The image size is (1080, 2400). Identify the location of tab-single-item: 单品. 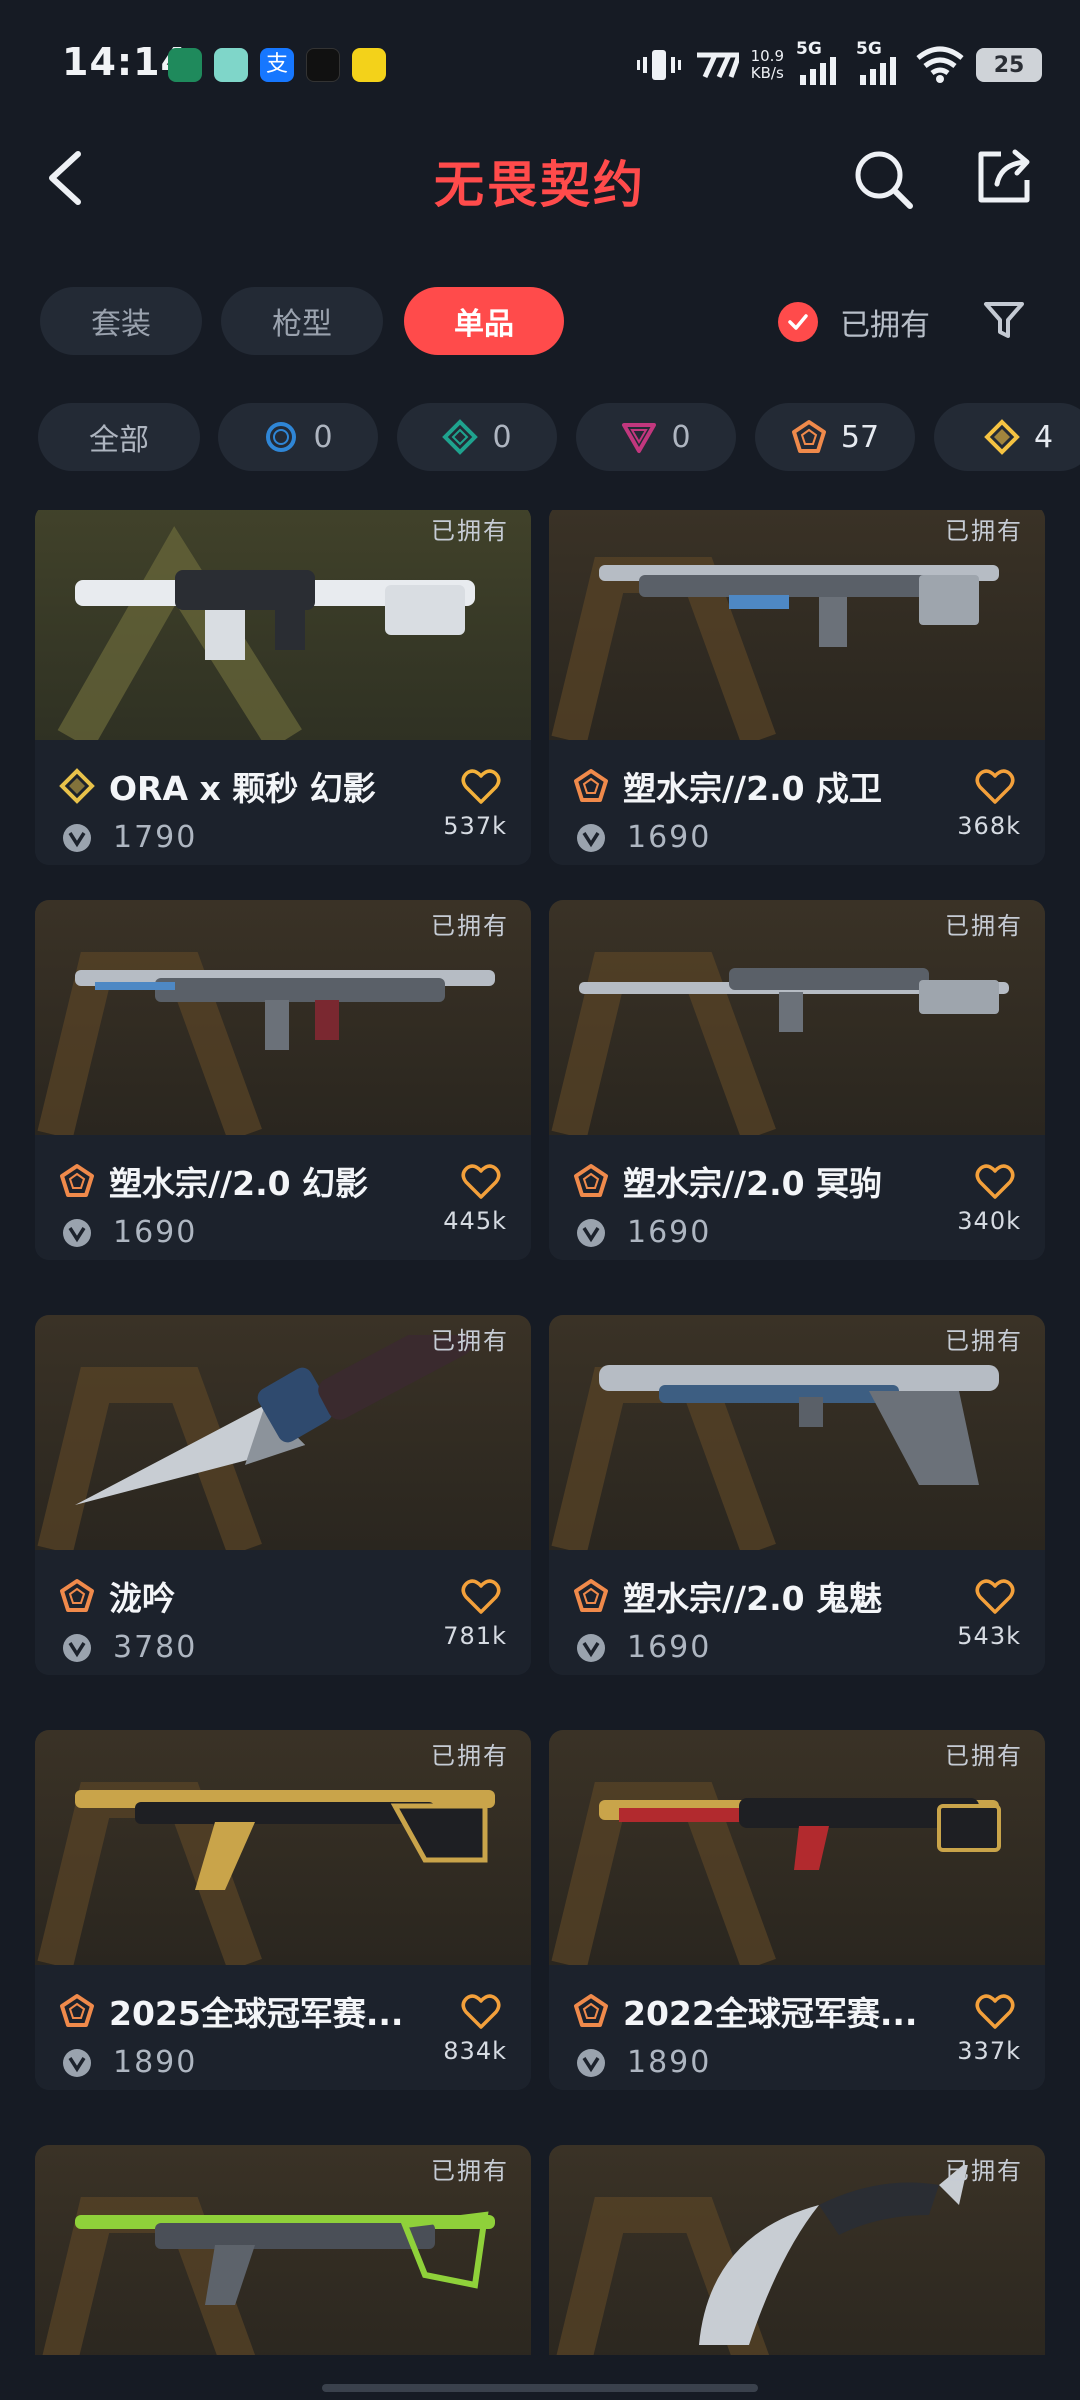
(484, 321).